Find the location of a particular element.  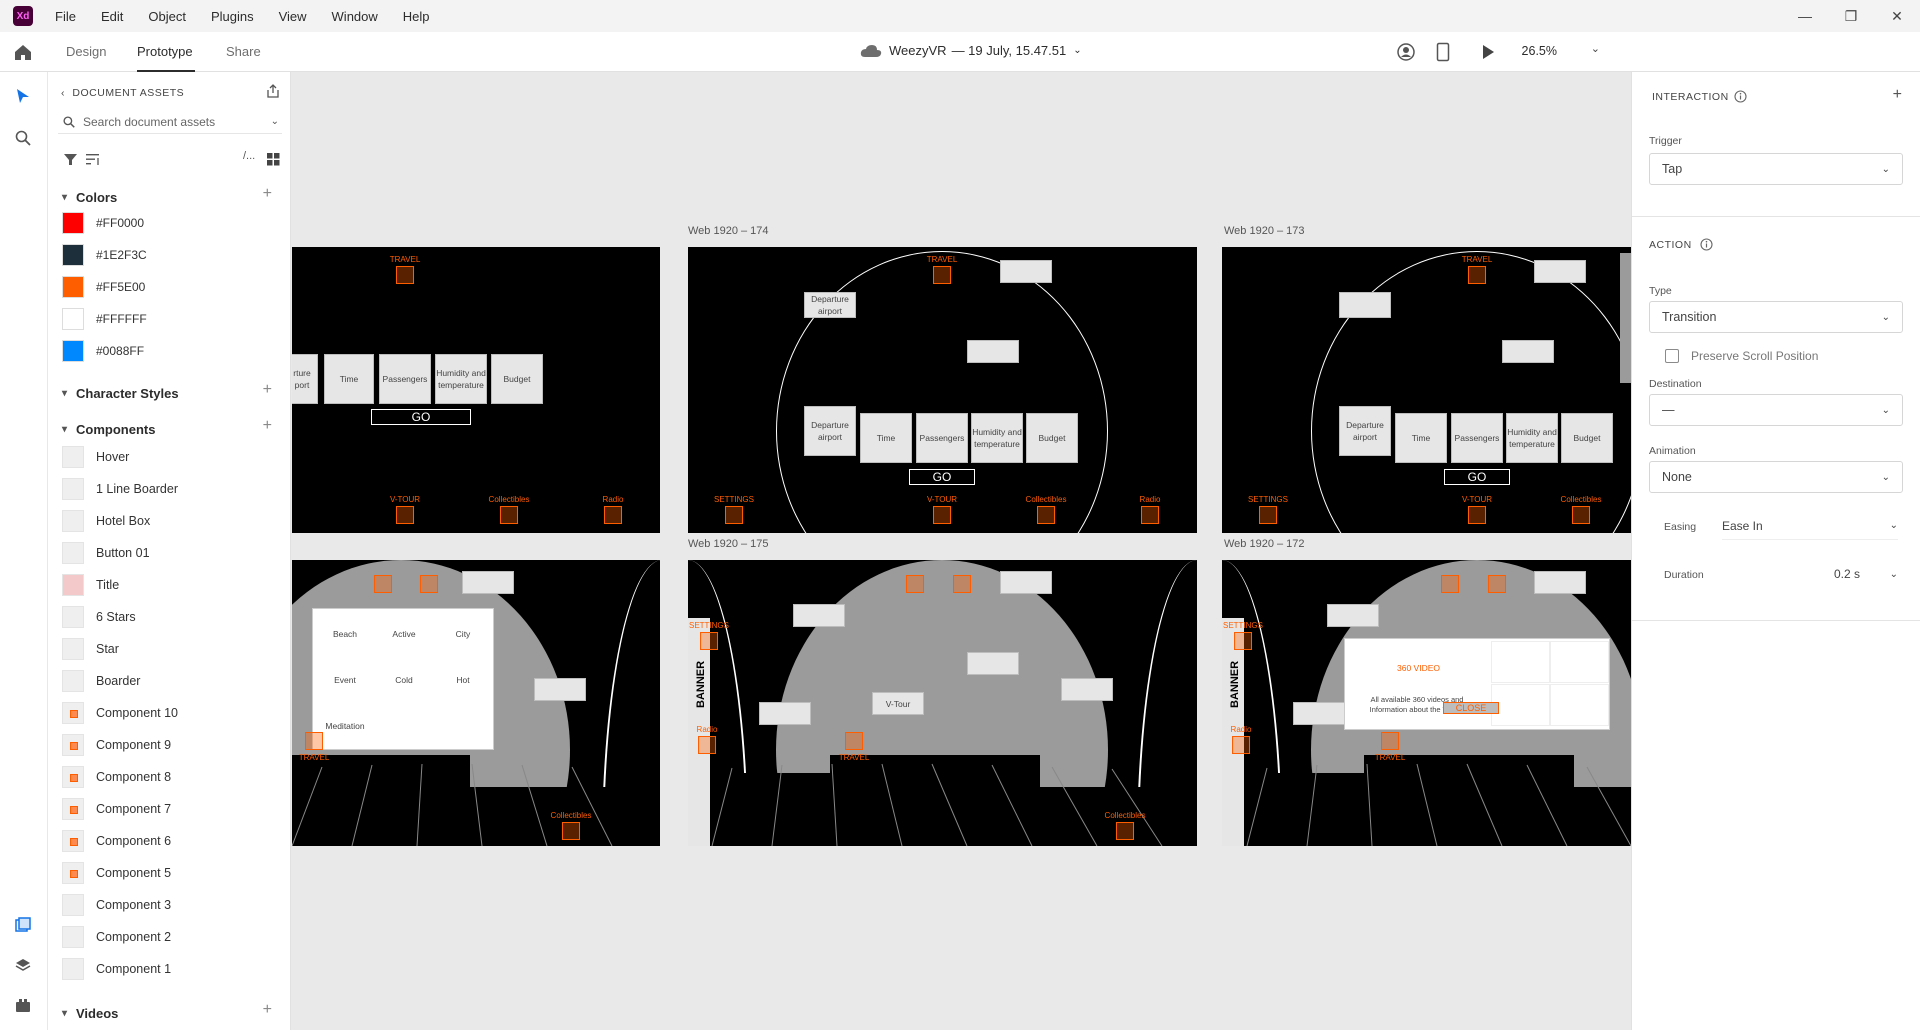

user-icon is located at coordinates (1406, 52).